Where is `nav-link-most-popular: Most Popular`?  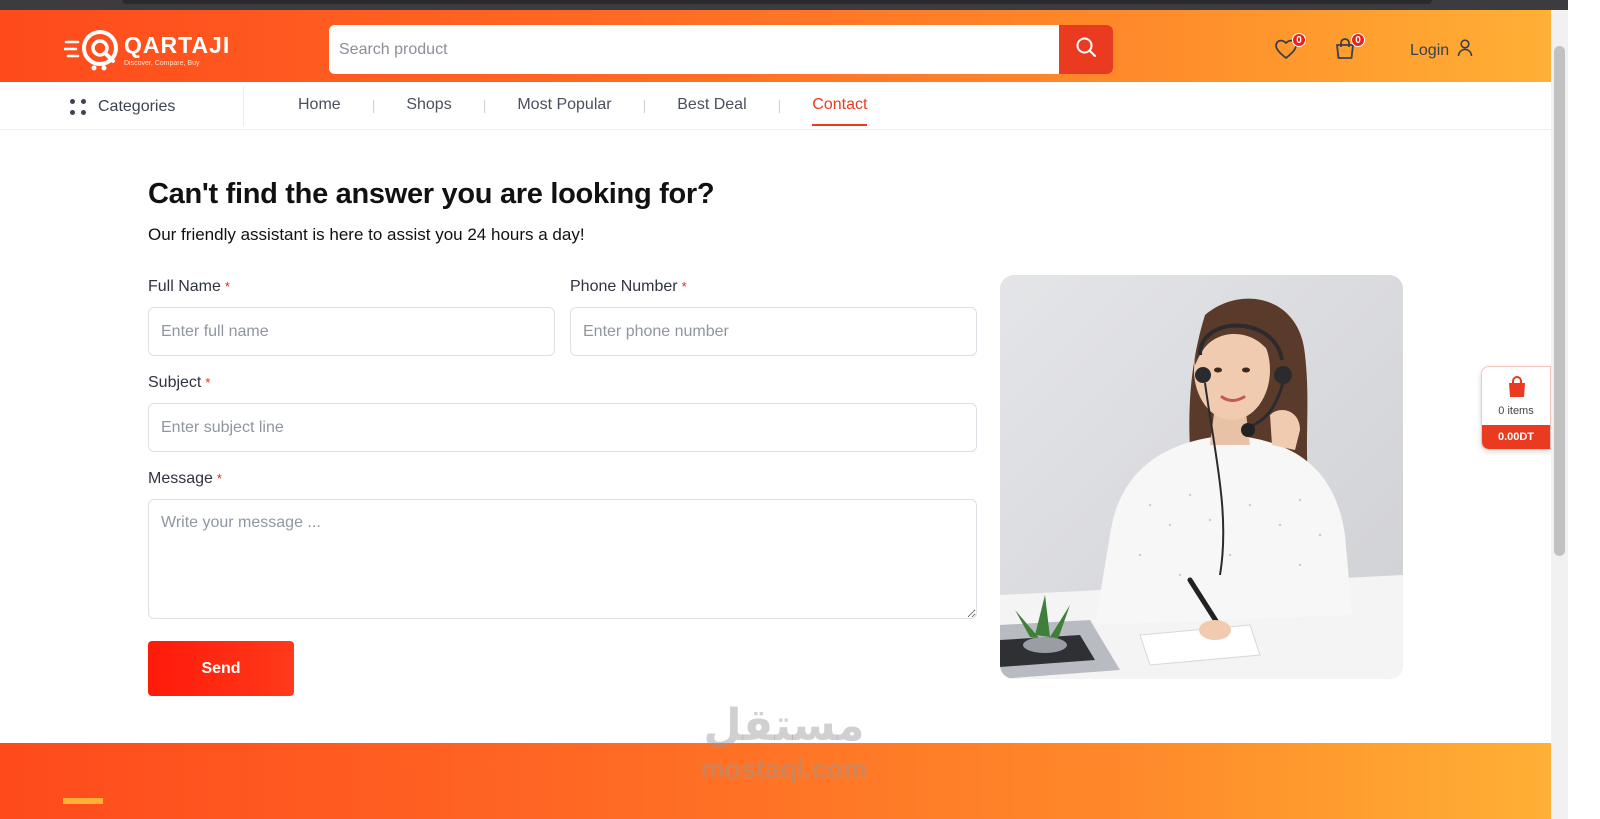
nav-link-most-popular: Most Popular is located at coordinates (564, 105).